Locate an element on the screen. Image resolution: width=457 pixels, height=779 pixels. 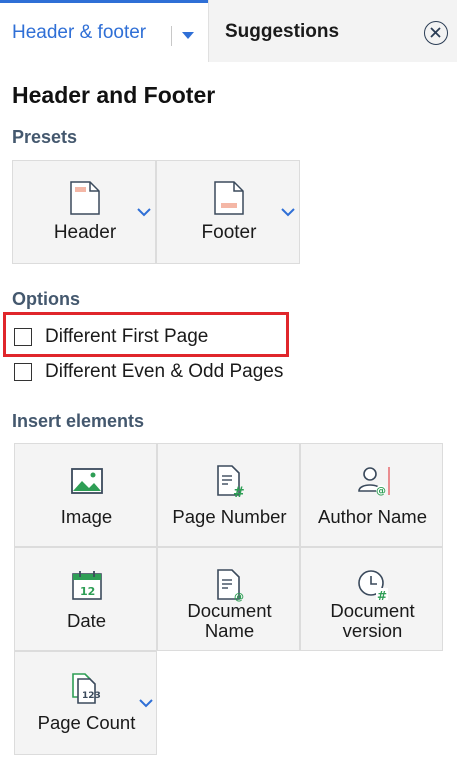
insert-page-number-button: # Page Number is located at coordinates (228, 495).